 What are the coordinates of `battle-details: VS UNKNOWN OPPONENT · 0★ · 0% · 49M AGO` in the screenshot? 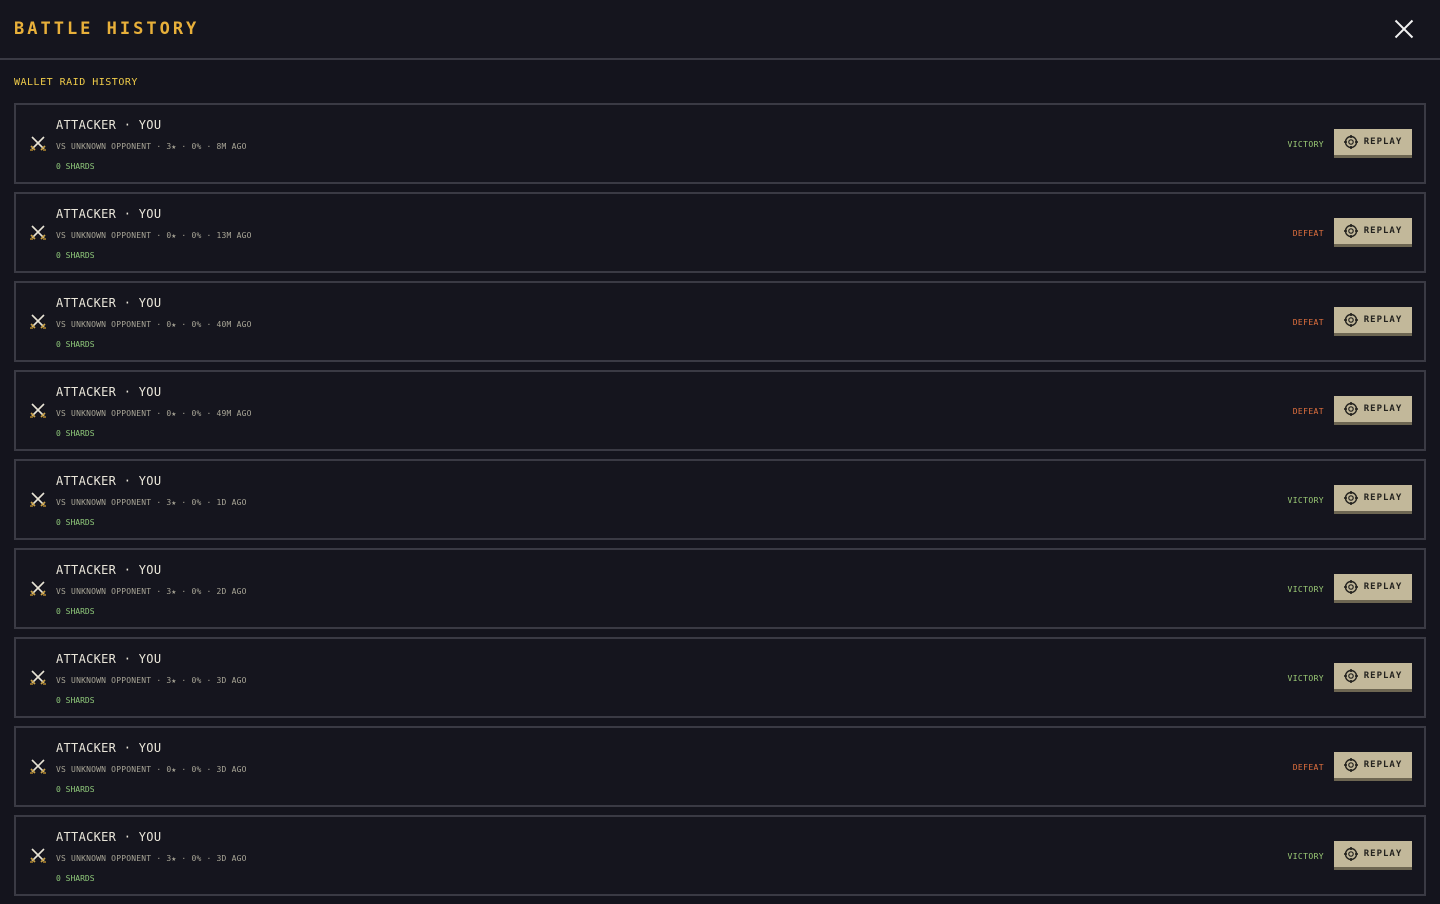 It's located at (154, 413).